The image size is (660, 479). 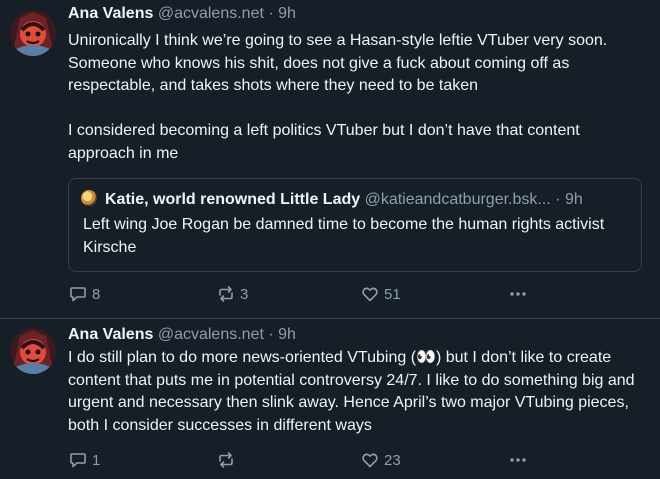 I want to click on repost-count: 3, so click(x=244, y=294).